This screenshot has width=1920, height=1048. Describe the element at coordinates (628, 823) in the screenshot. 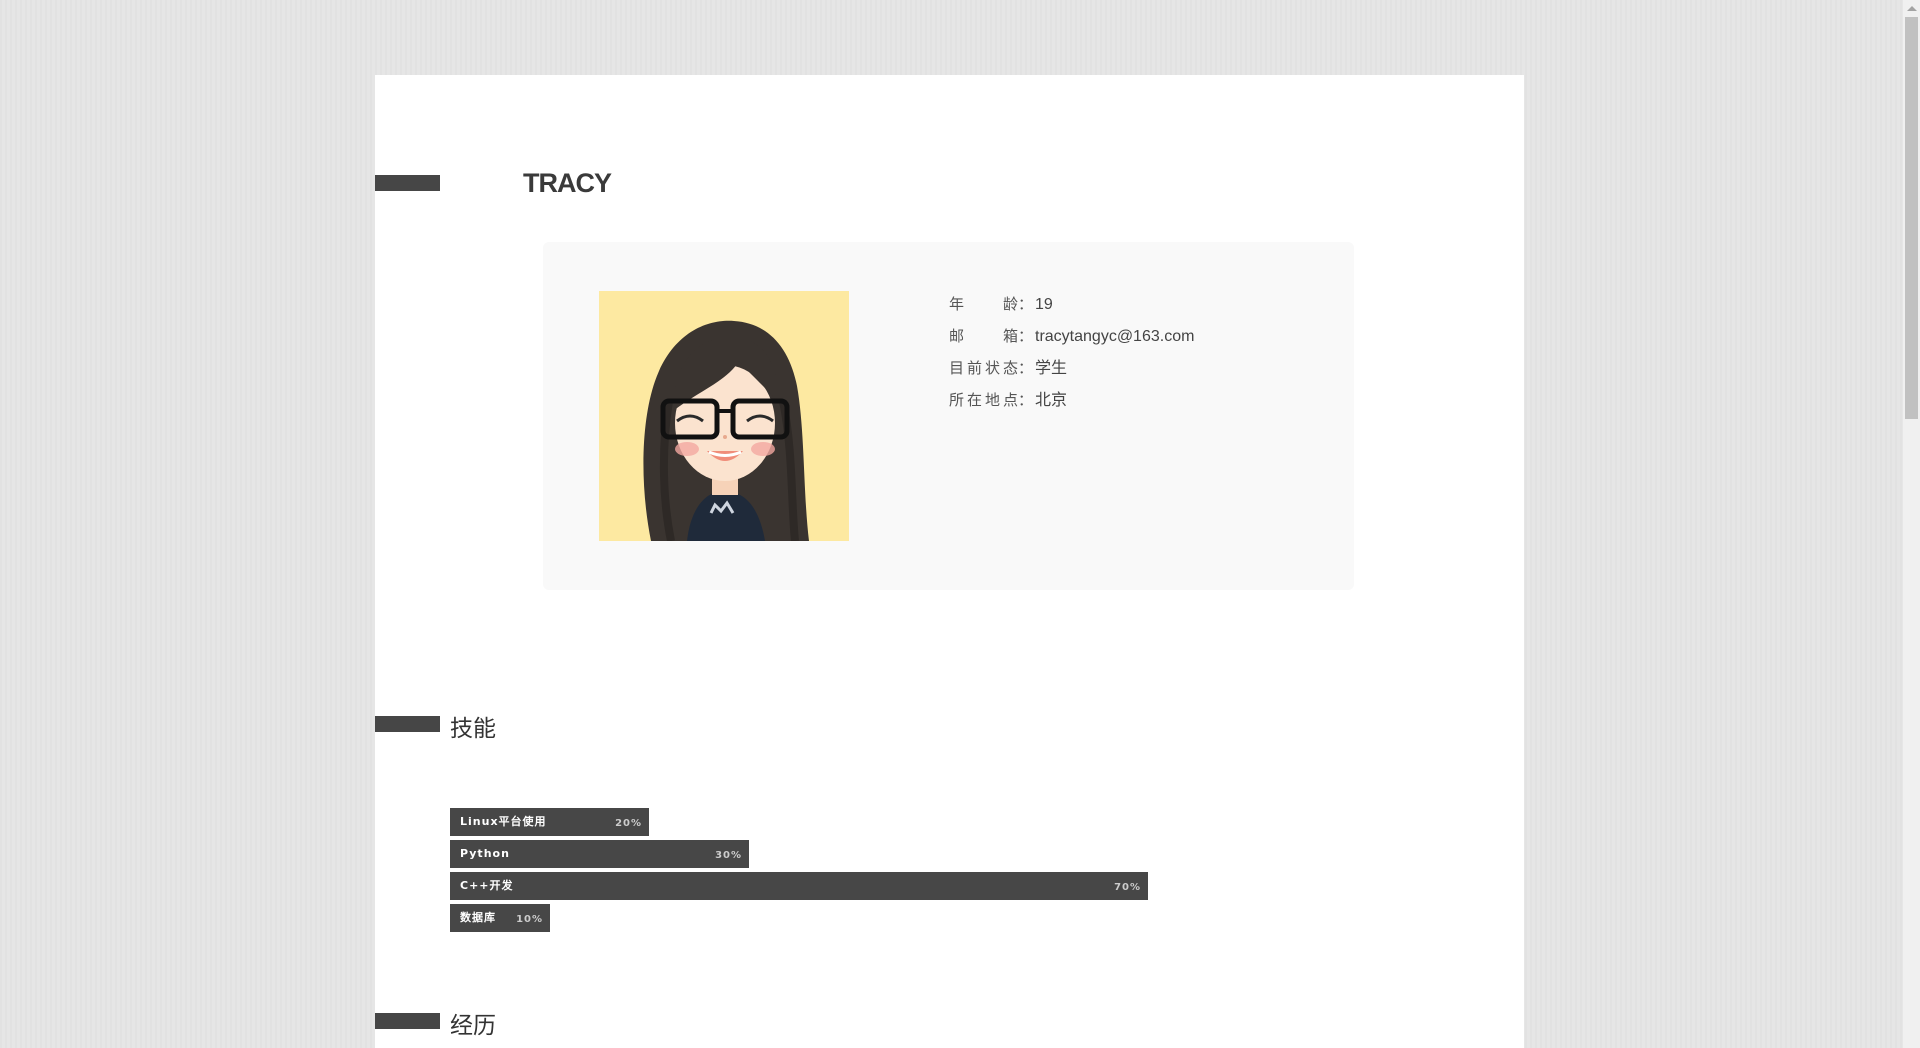

I see `skill-percent: 20%` at that location.